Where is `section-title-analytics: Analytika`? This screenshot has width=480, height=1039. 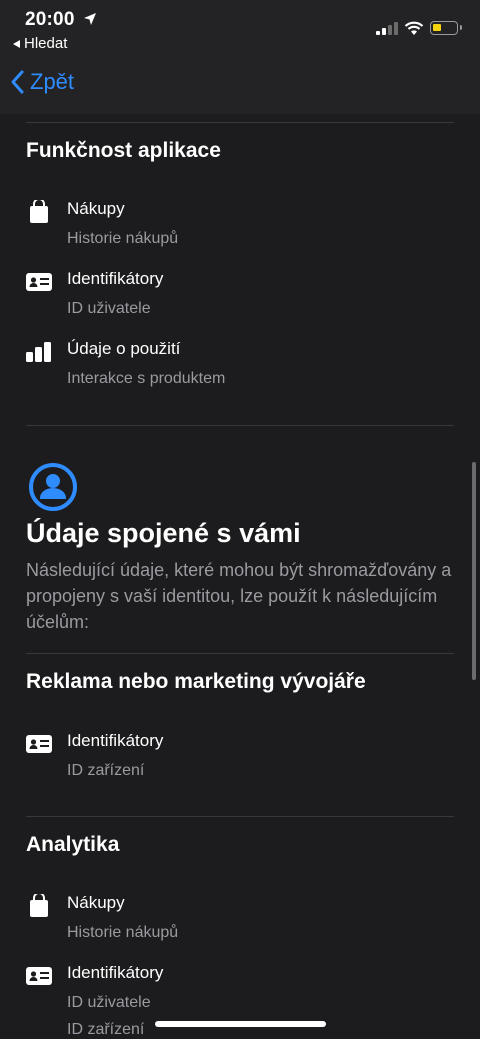 section-title-analytics: Analytika is located at coordinates (73, 844).